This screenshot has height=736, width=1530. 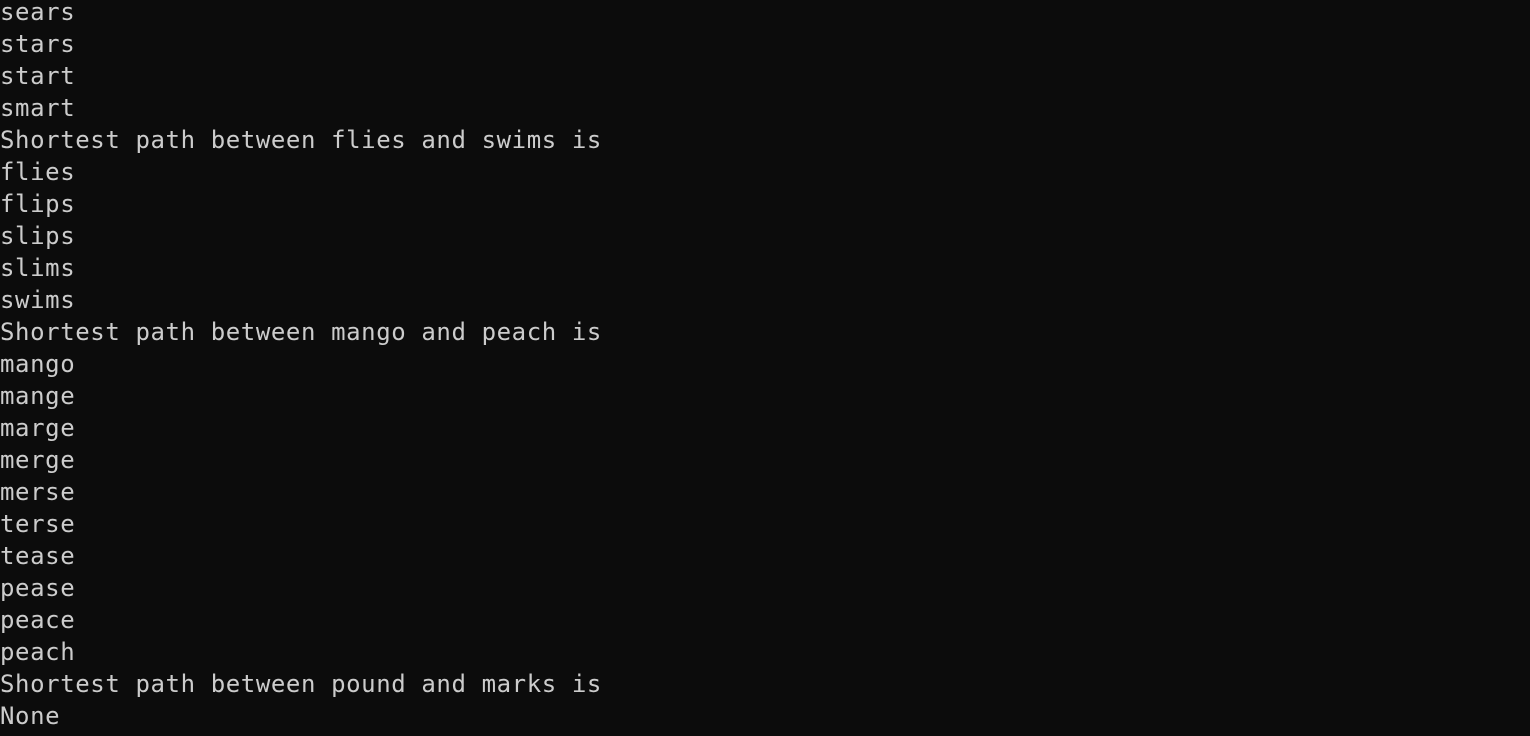 I want to click on output-line: flies, so click(x=38, y=172).